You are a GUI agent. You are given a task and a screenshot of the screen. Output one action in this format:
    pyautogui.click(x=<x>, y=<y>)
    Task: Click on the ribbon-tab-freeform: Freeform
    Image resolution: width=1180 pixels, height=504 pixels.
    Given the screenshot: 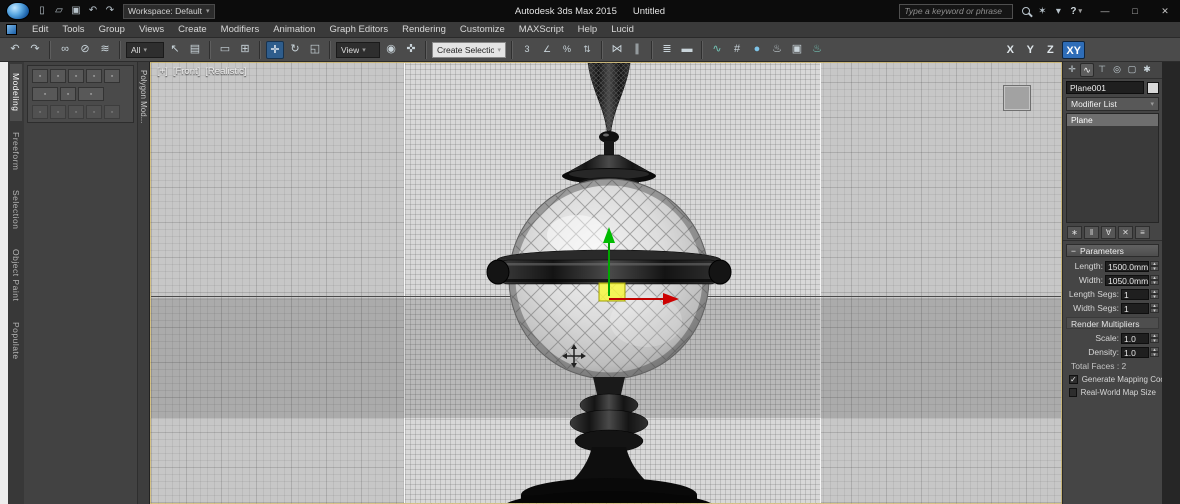 What is the action you would take?
    pyautogui.click(x=16, y=151)
    